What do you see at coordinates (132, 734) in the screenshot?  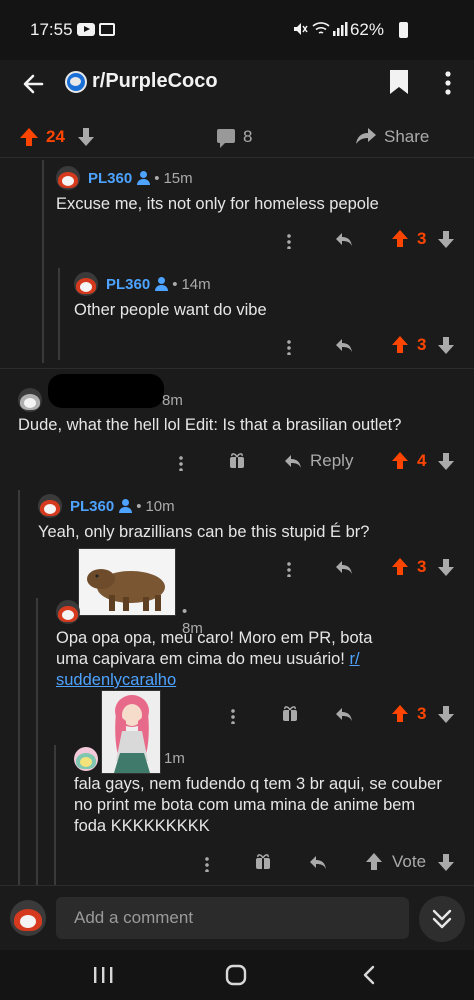 I see `anime-girl-illustration` at bounding box center [132, 734].